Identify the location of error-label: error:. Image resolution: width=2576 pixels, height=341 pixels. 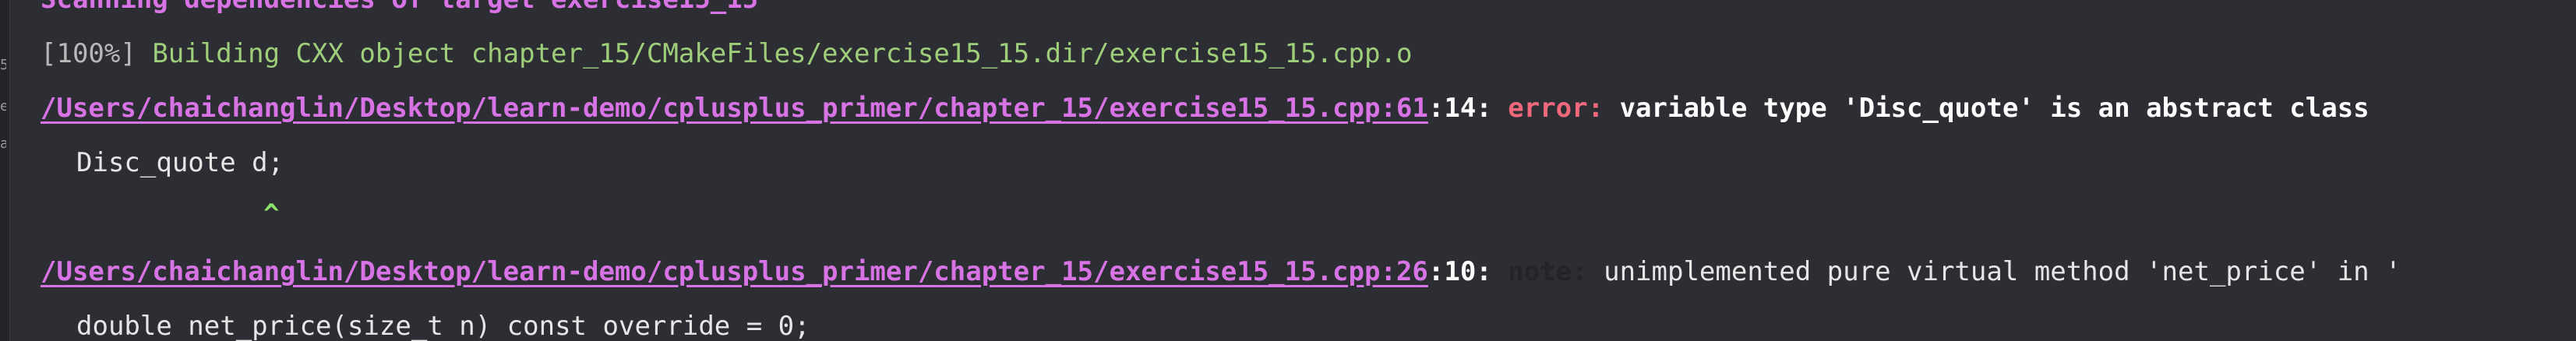
(1556, 109).